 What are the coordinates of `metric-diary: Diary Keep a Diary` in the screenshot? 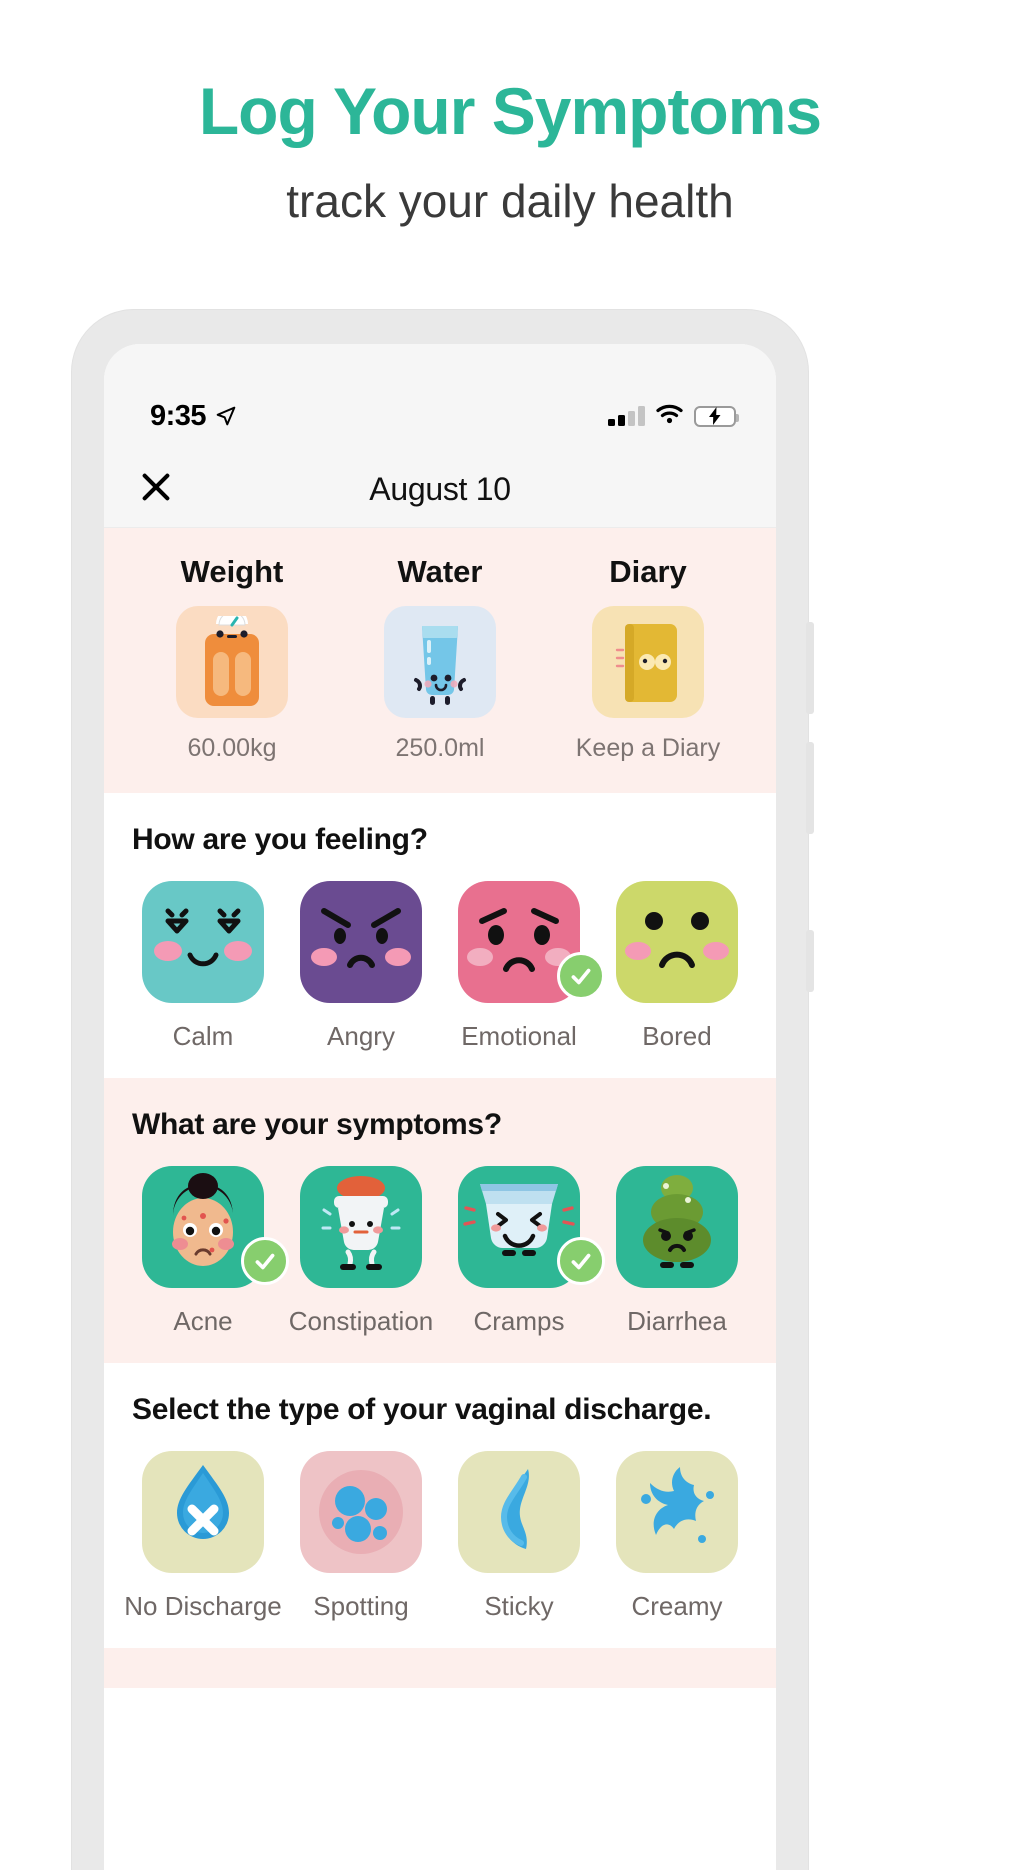 It's located at (648, 658).